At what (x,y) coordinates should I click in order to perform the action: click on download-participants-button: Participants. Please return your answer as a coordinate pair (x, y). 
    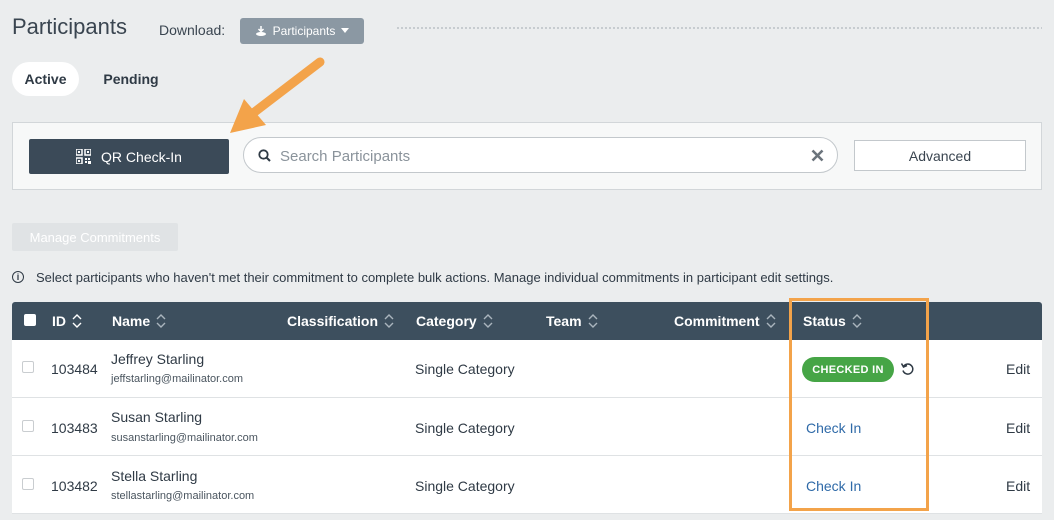
    Looking at the image, I should click on (302, 31).